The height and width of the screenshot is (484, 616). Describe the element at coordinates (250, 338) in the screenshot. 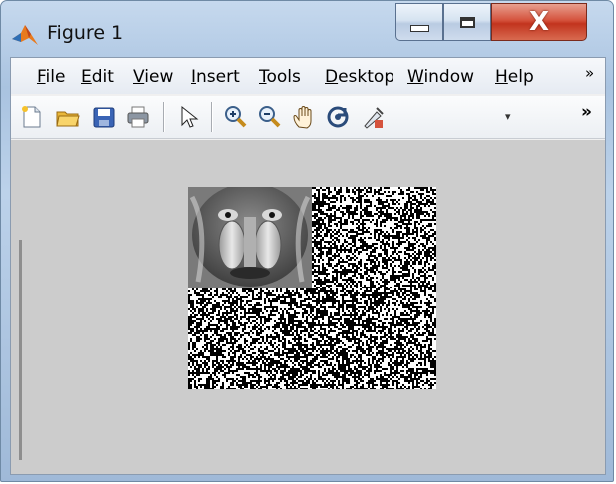

I see `vertical-detail-image` at that location.